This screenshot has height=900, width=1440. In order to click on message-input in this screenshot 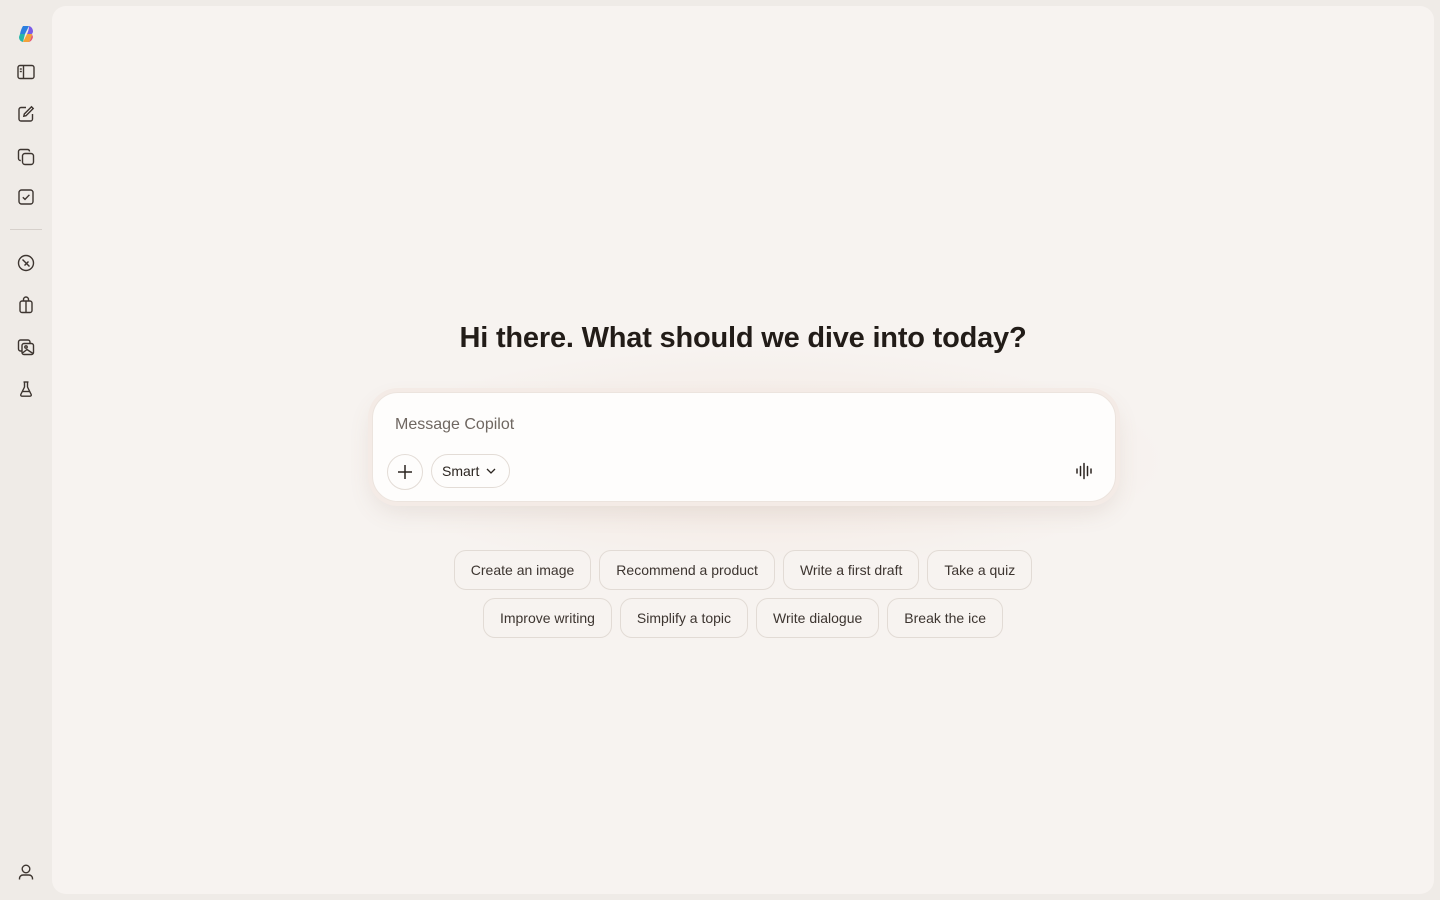, I will do `click(715, 425)`.